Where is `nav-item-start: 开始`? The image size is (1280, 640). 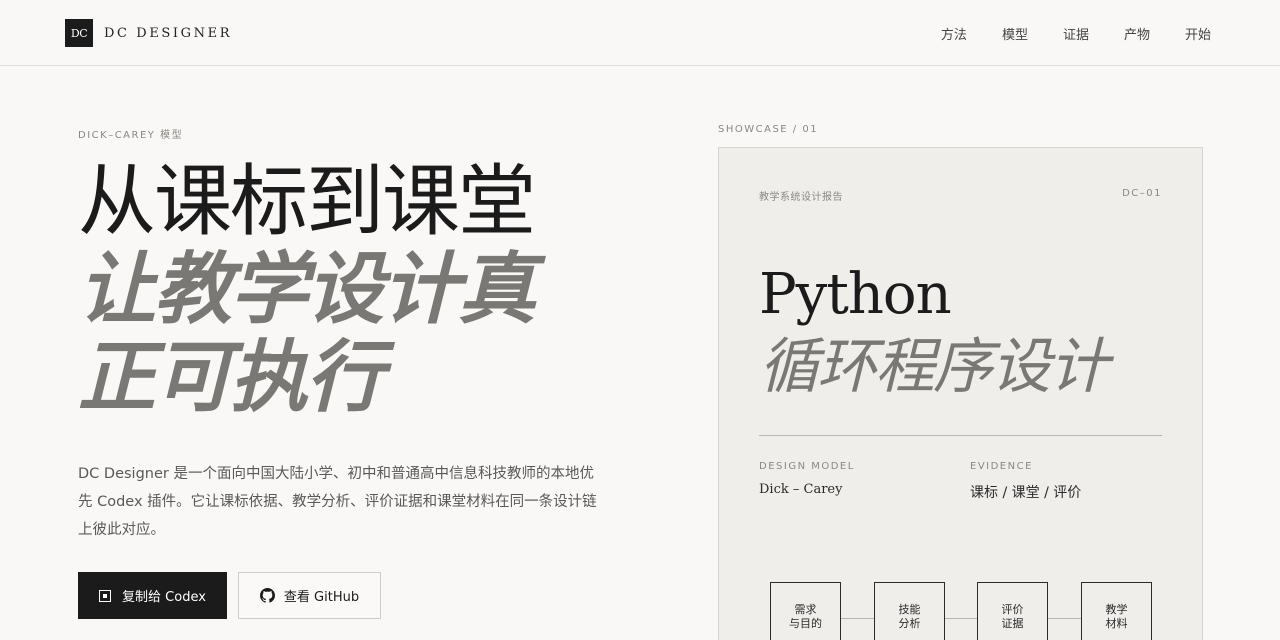
nav-item-start: 开始 is located at coordinates (1198, 33).